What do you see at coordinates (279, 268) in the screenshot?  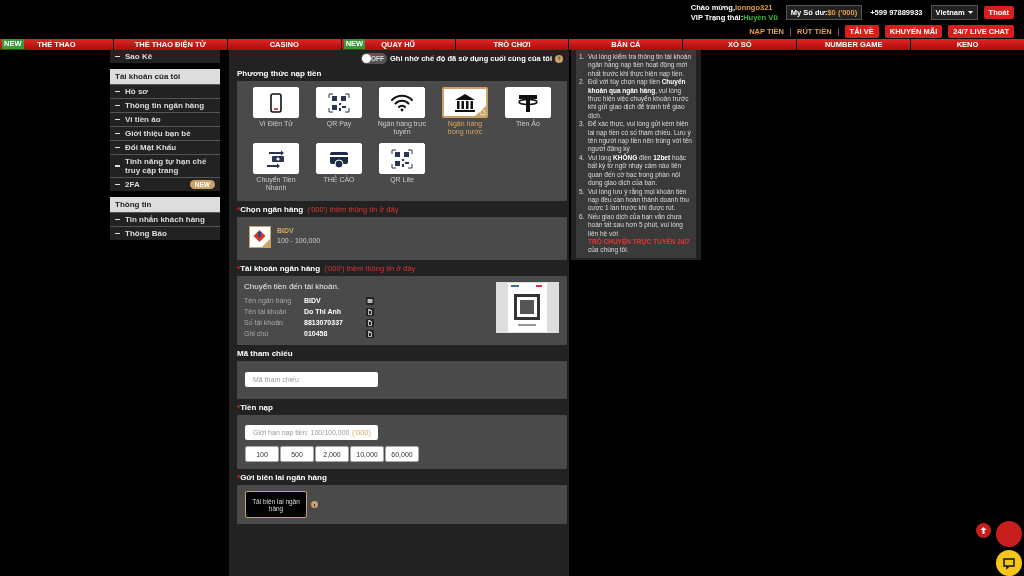 I see `section-title: *Tài khoản ngân hàng` at bounding box center [279, 268].